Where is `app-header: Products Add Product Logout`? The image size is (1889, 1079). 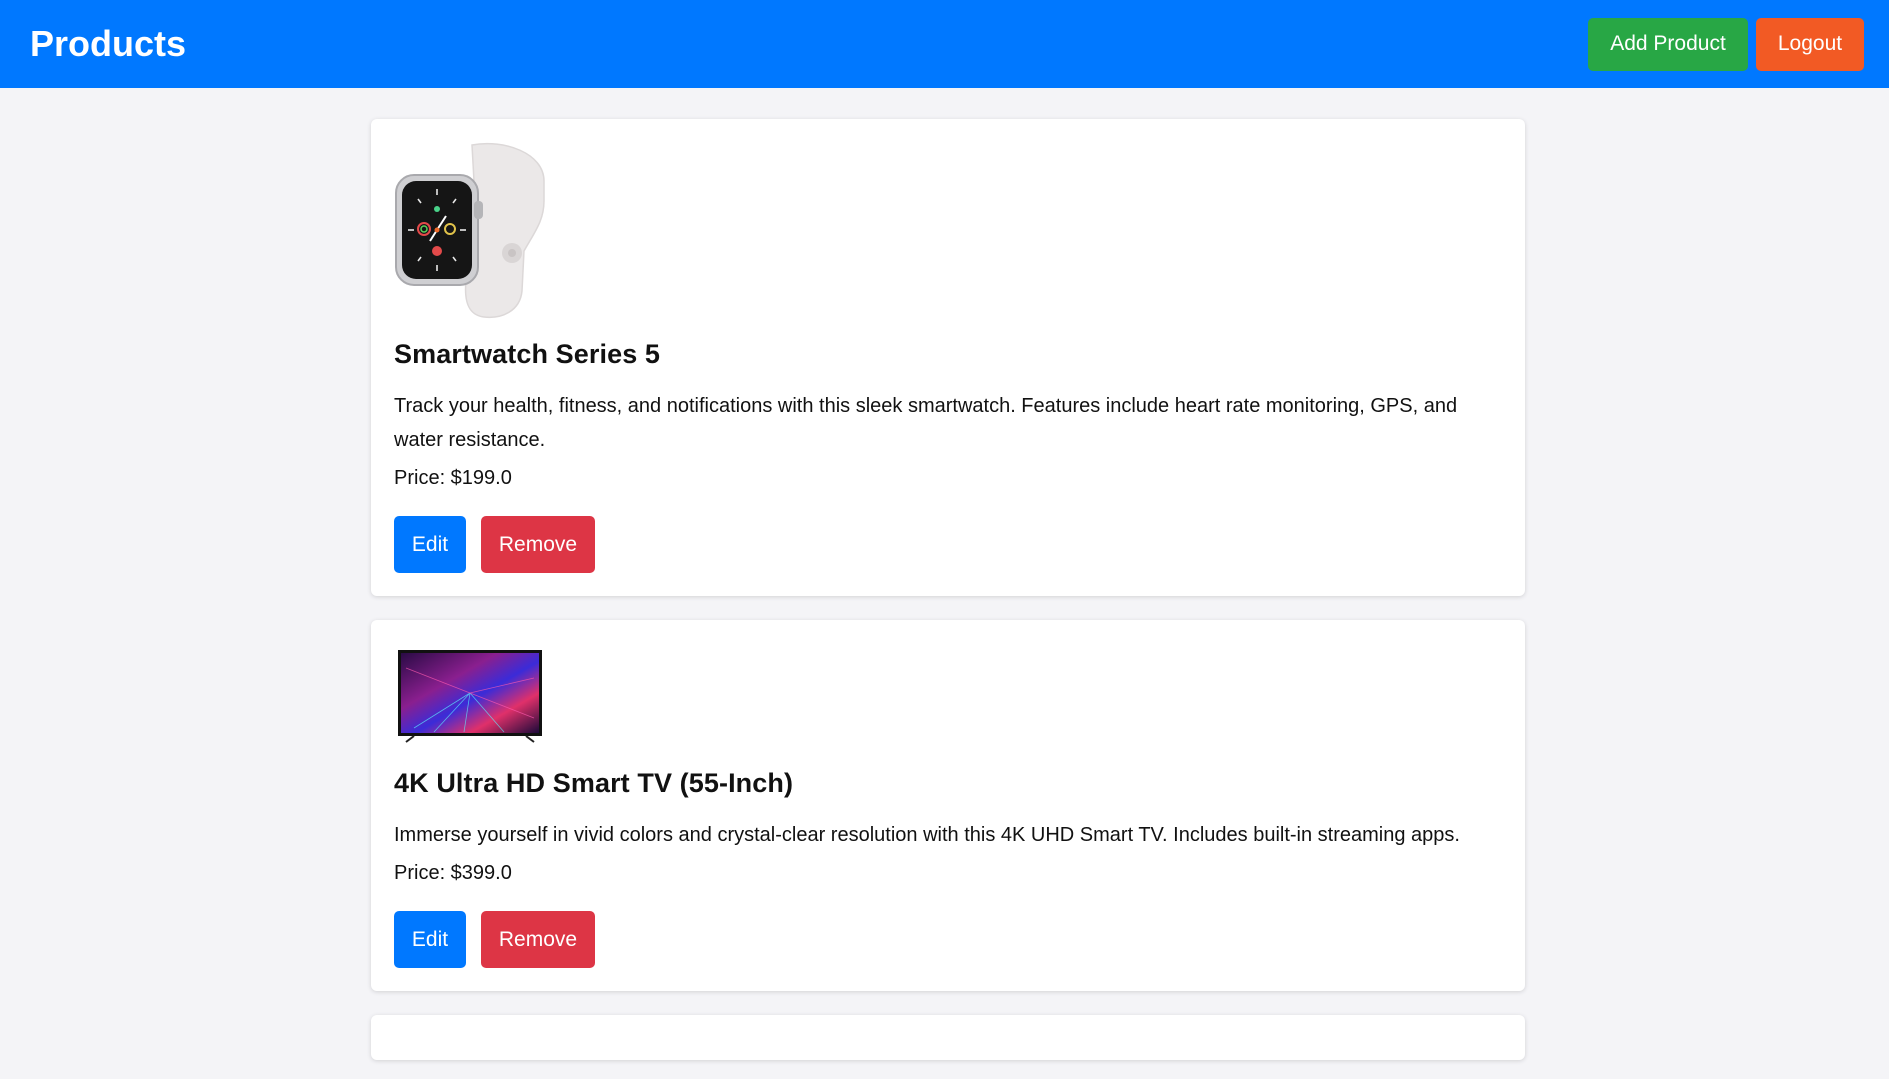
app-header: Products Add Product Logout is located at coordinates (944, 44).